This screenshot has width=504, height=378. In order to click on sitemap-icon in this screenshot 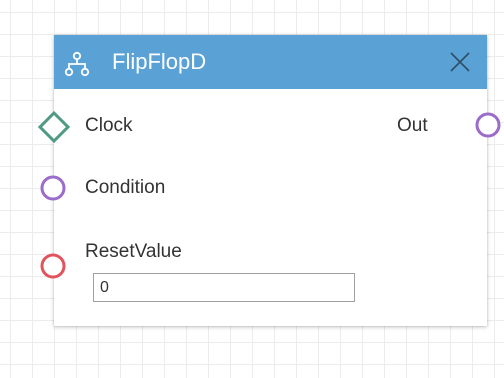, I will do `click(77, 64)`.